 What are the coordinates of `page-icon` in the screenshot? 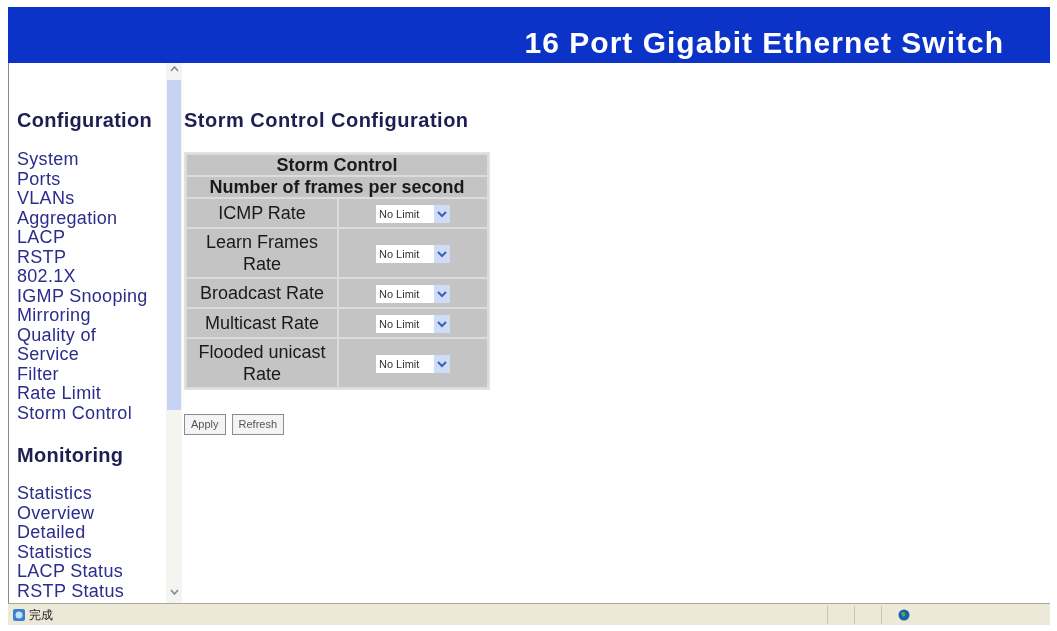 It's located at (19, 614).